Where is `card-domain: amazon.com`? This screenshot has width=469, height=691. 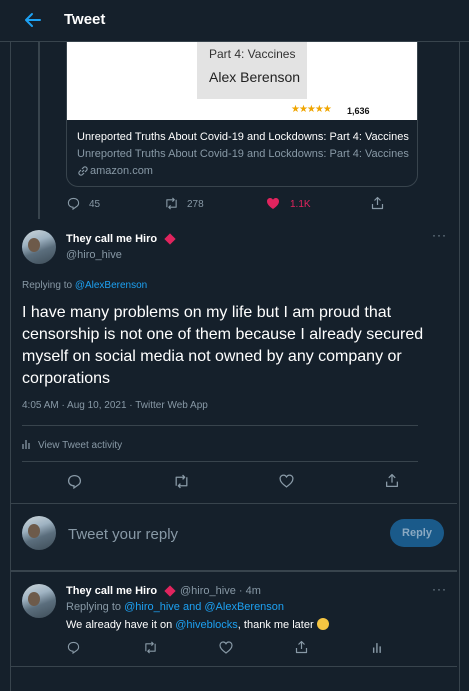
card-domain: amazon.com is located at coordinates (121, 171).